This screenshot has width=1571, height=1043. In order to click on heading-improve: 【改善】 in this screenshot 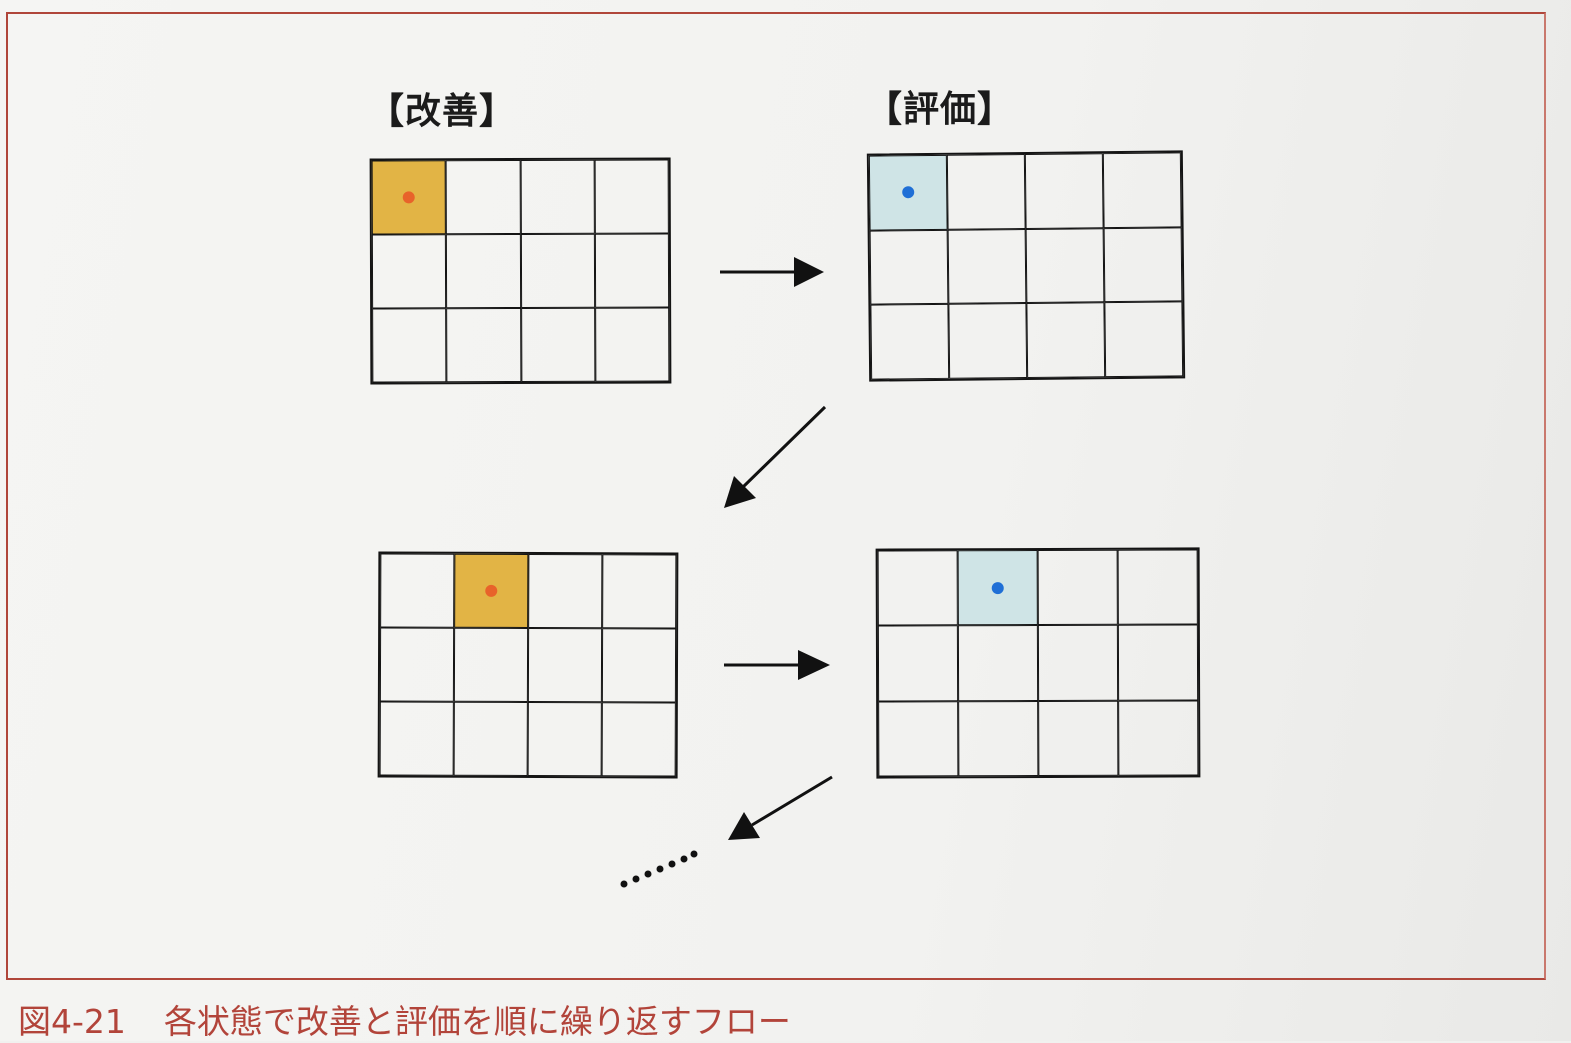, I will do `click(442, 111)`.